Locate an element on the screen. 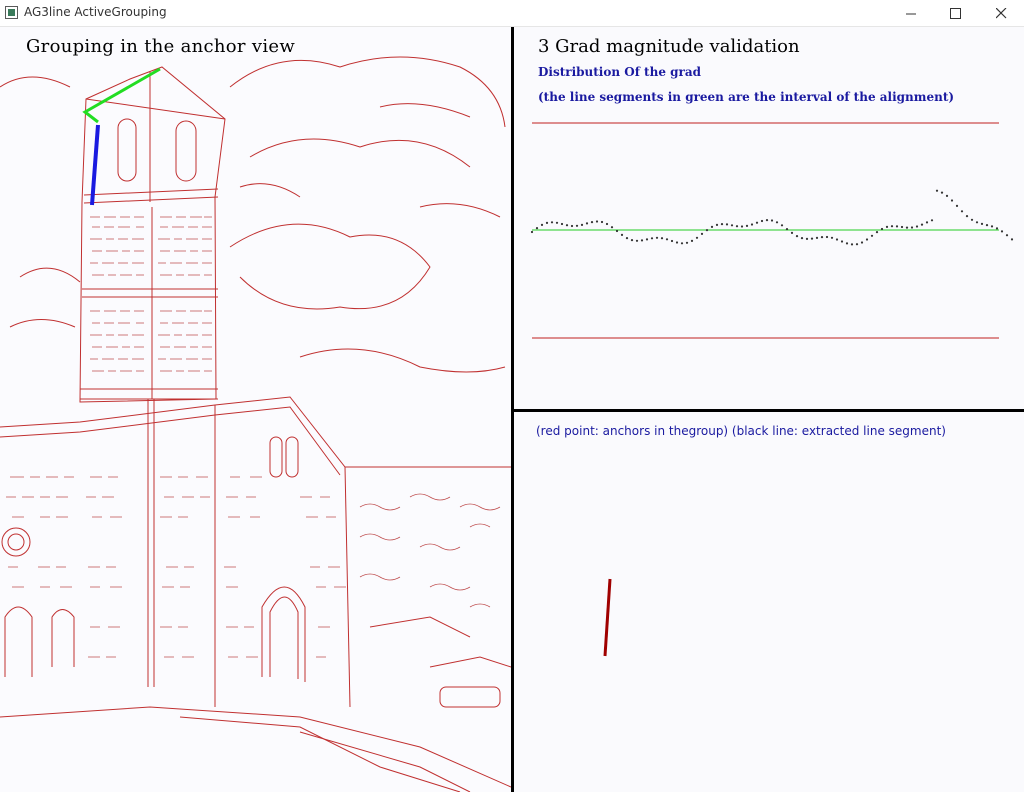  close-button is located at coordinates (1001, 13).